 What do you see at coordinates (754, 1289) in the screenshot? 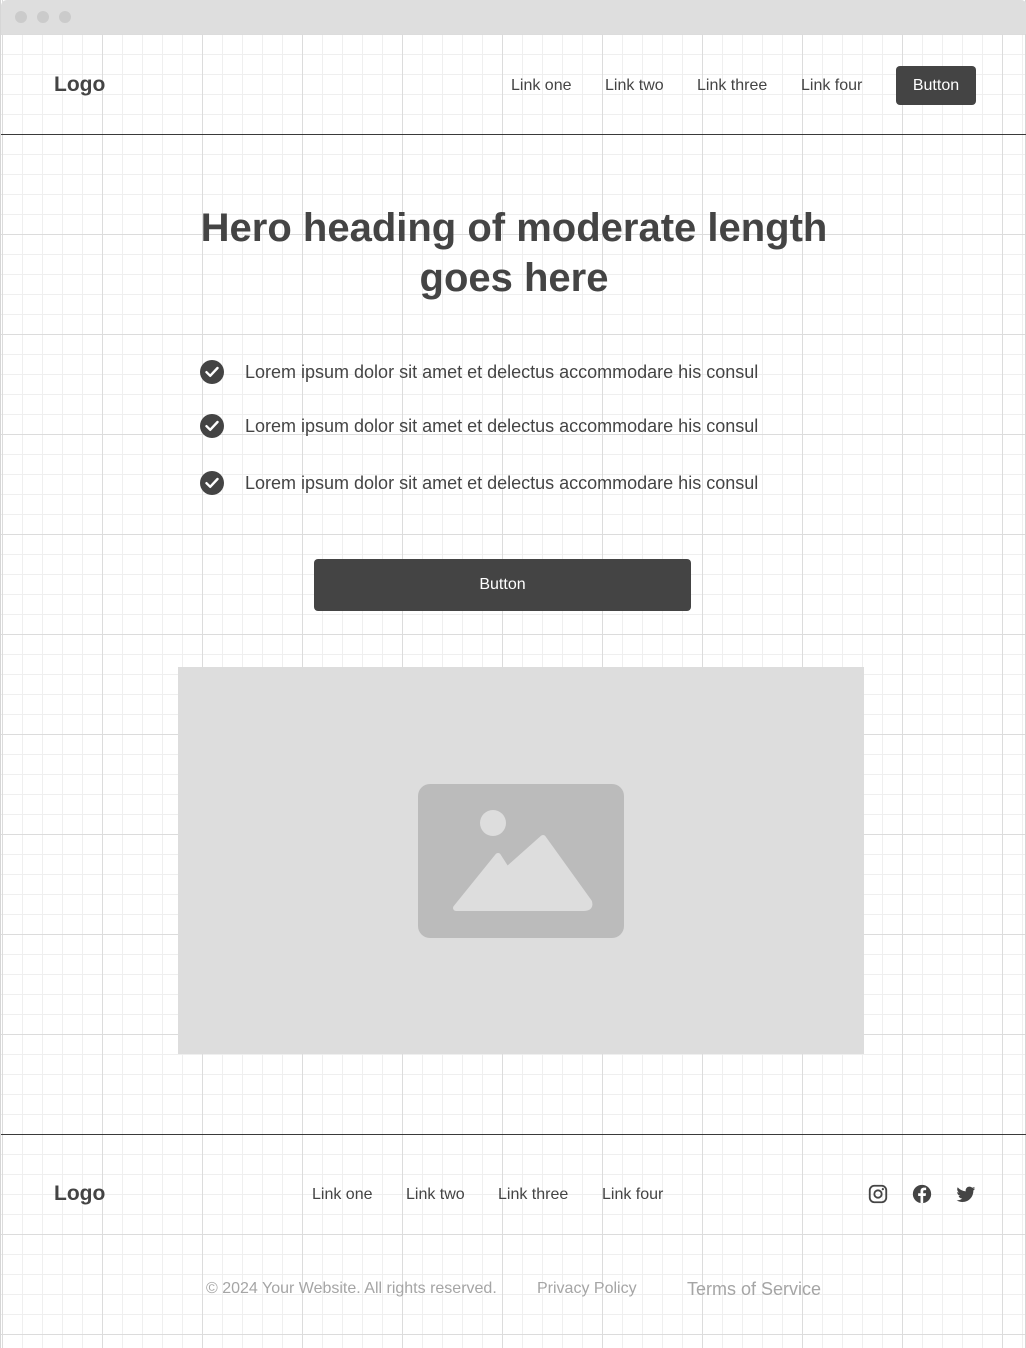
I see `terms-of-service-link: Terms of Service` at bounding box center [754, 1289].